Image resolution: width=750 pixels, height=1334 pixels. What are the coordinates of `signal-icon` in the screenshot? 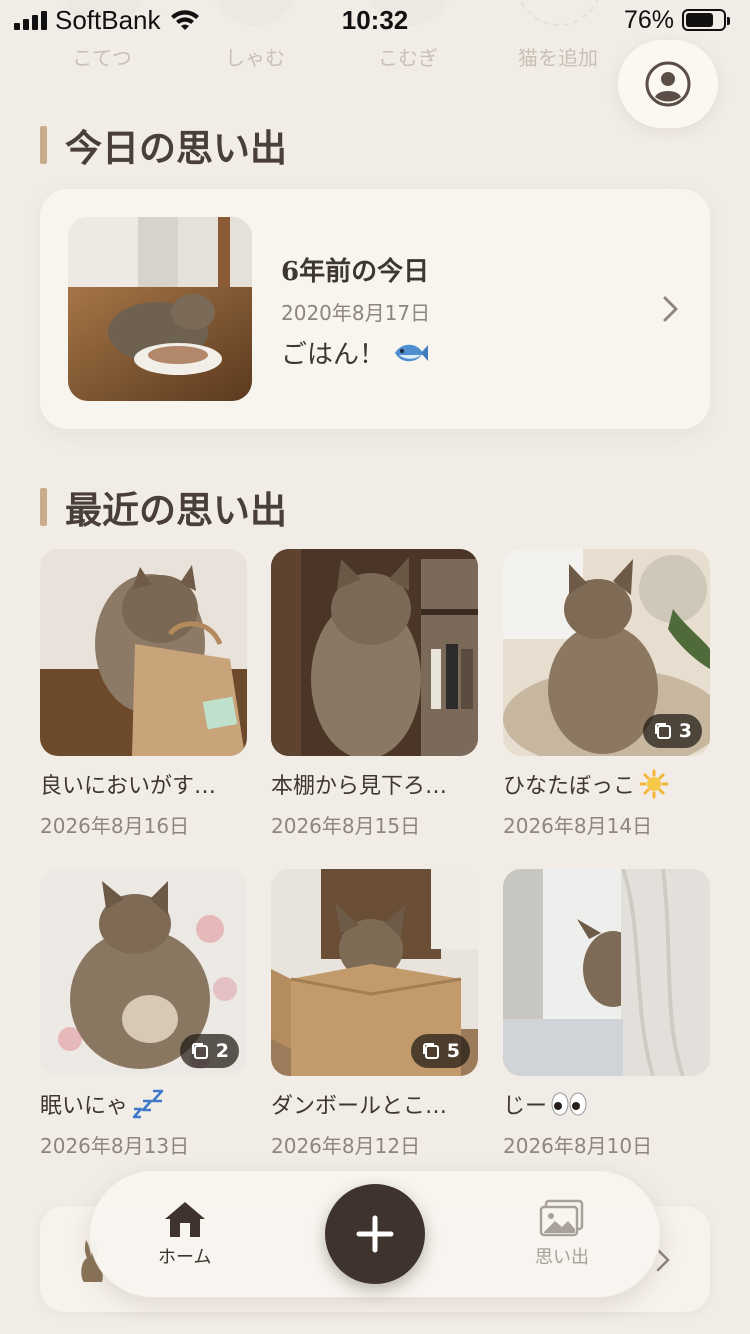 It's located at (30, 20).